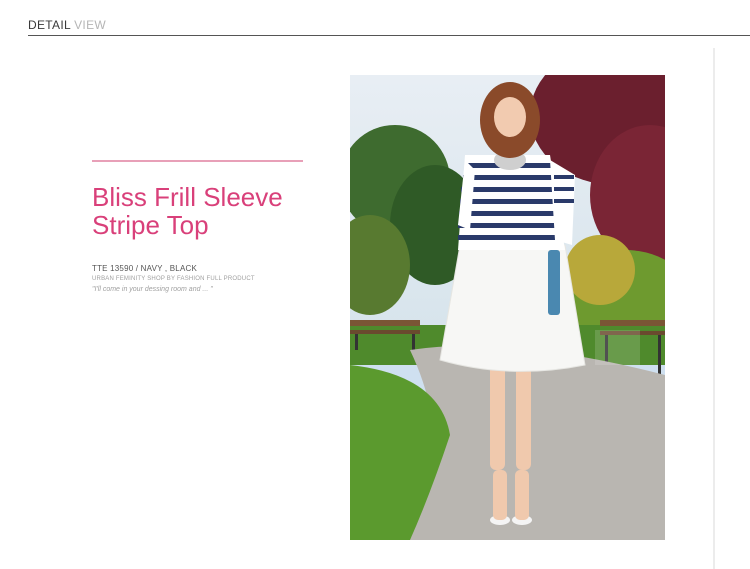  What do you see at coordinates (197, 161) in the screenshot?
I see `title-accent-rule` at bounding box center [197, 161].